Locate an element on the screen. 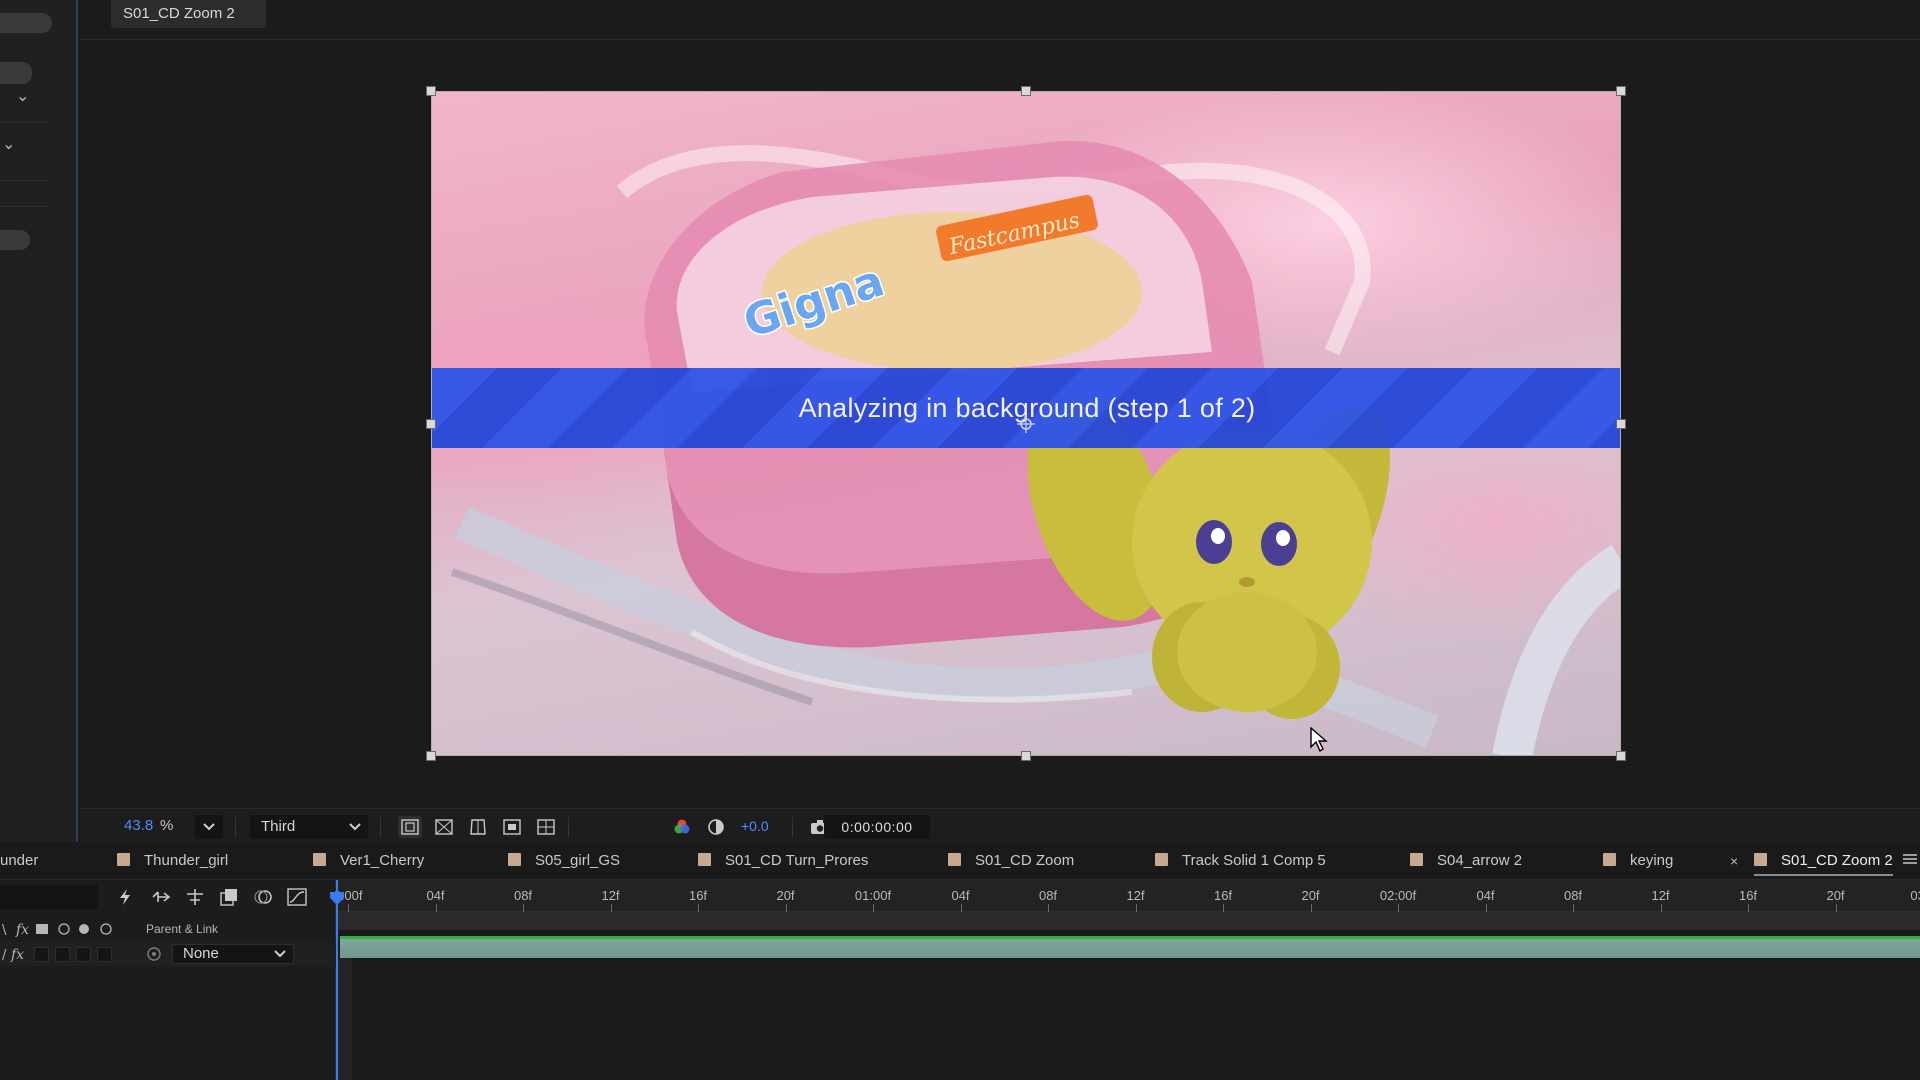 The width and height of the screenshot is (1920, 1080). svg-text: fx is located at coordinates (17, 954).